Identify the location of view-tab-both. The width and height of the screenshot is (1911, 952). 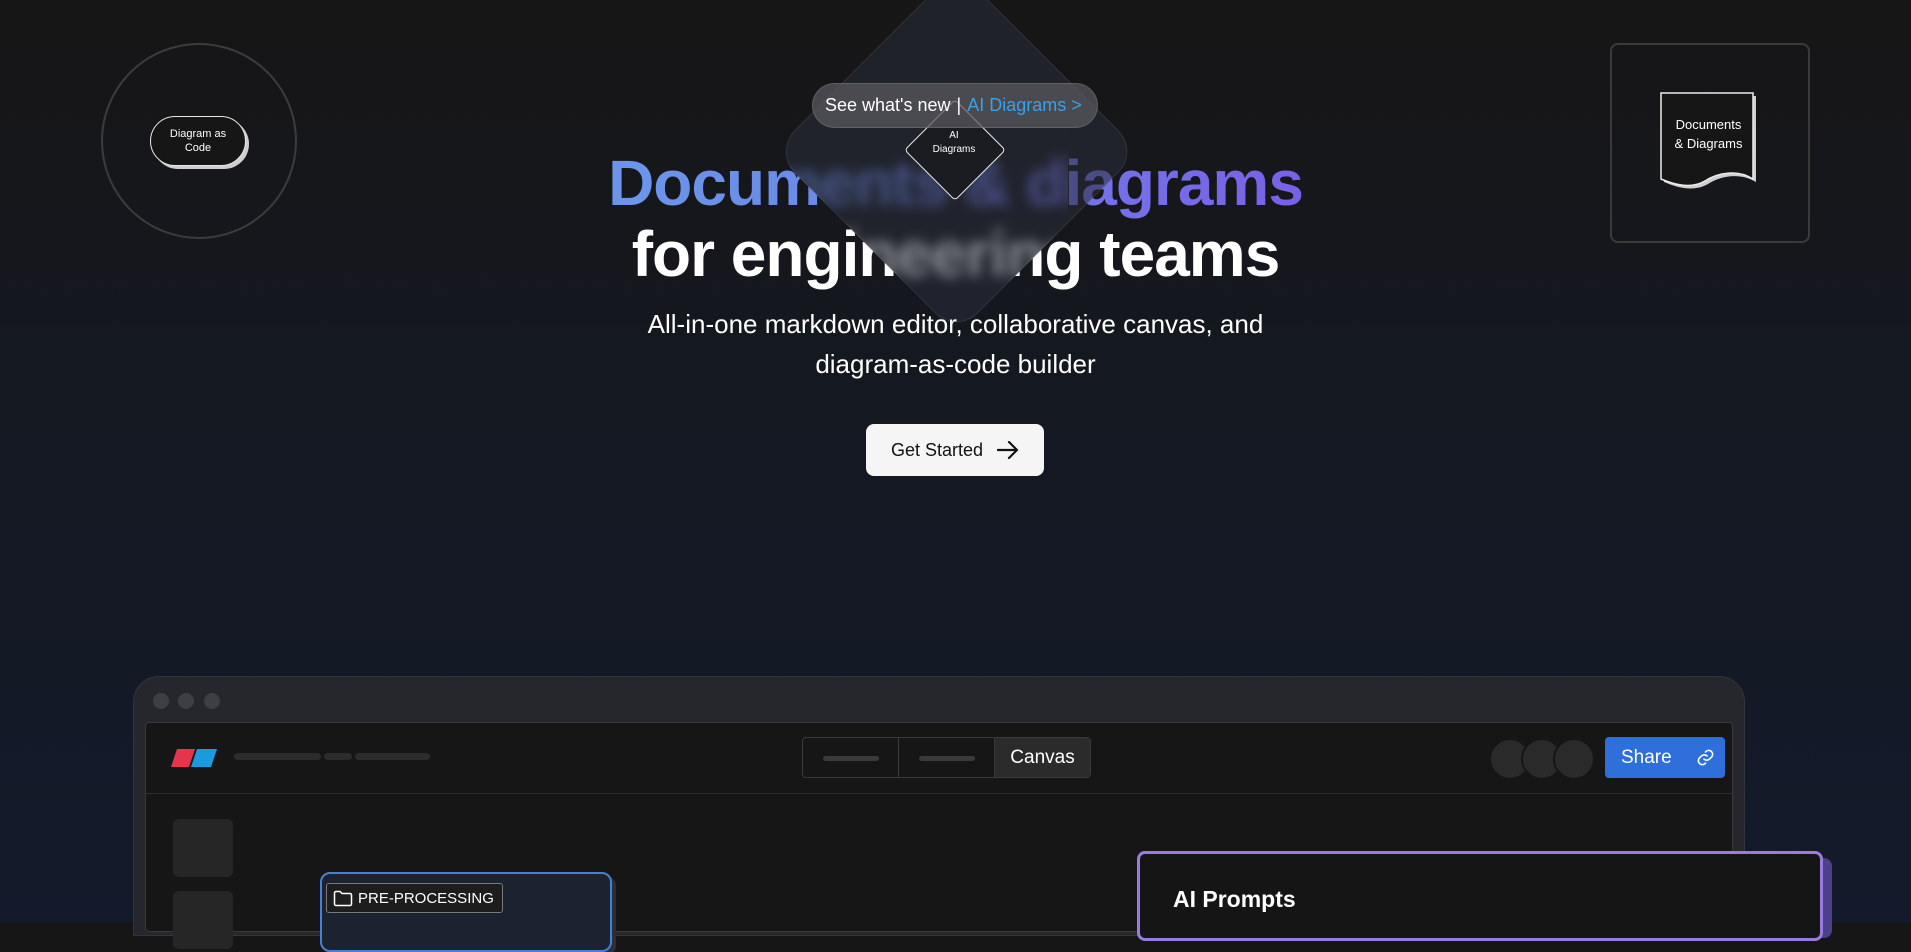
(947, 757).